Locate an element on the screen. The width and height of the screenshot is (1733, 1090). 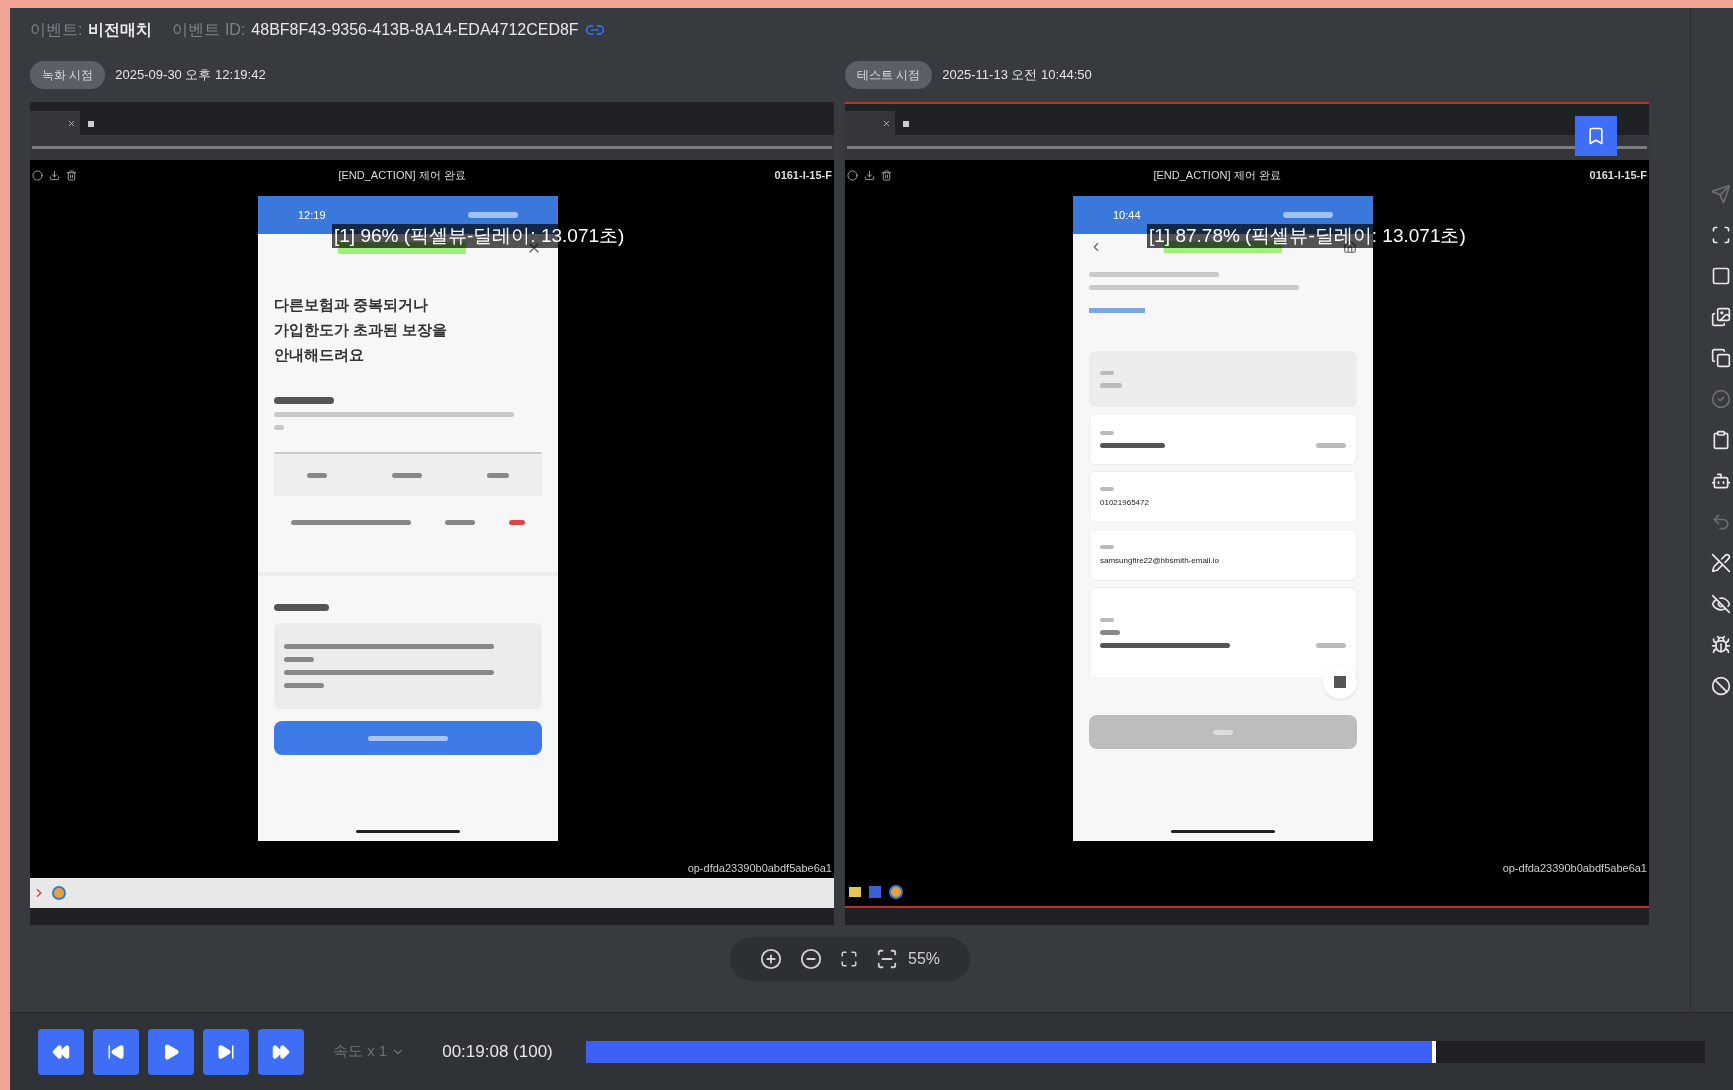
bookmark-icon is located at coordinates (1596, 136).